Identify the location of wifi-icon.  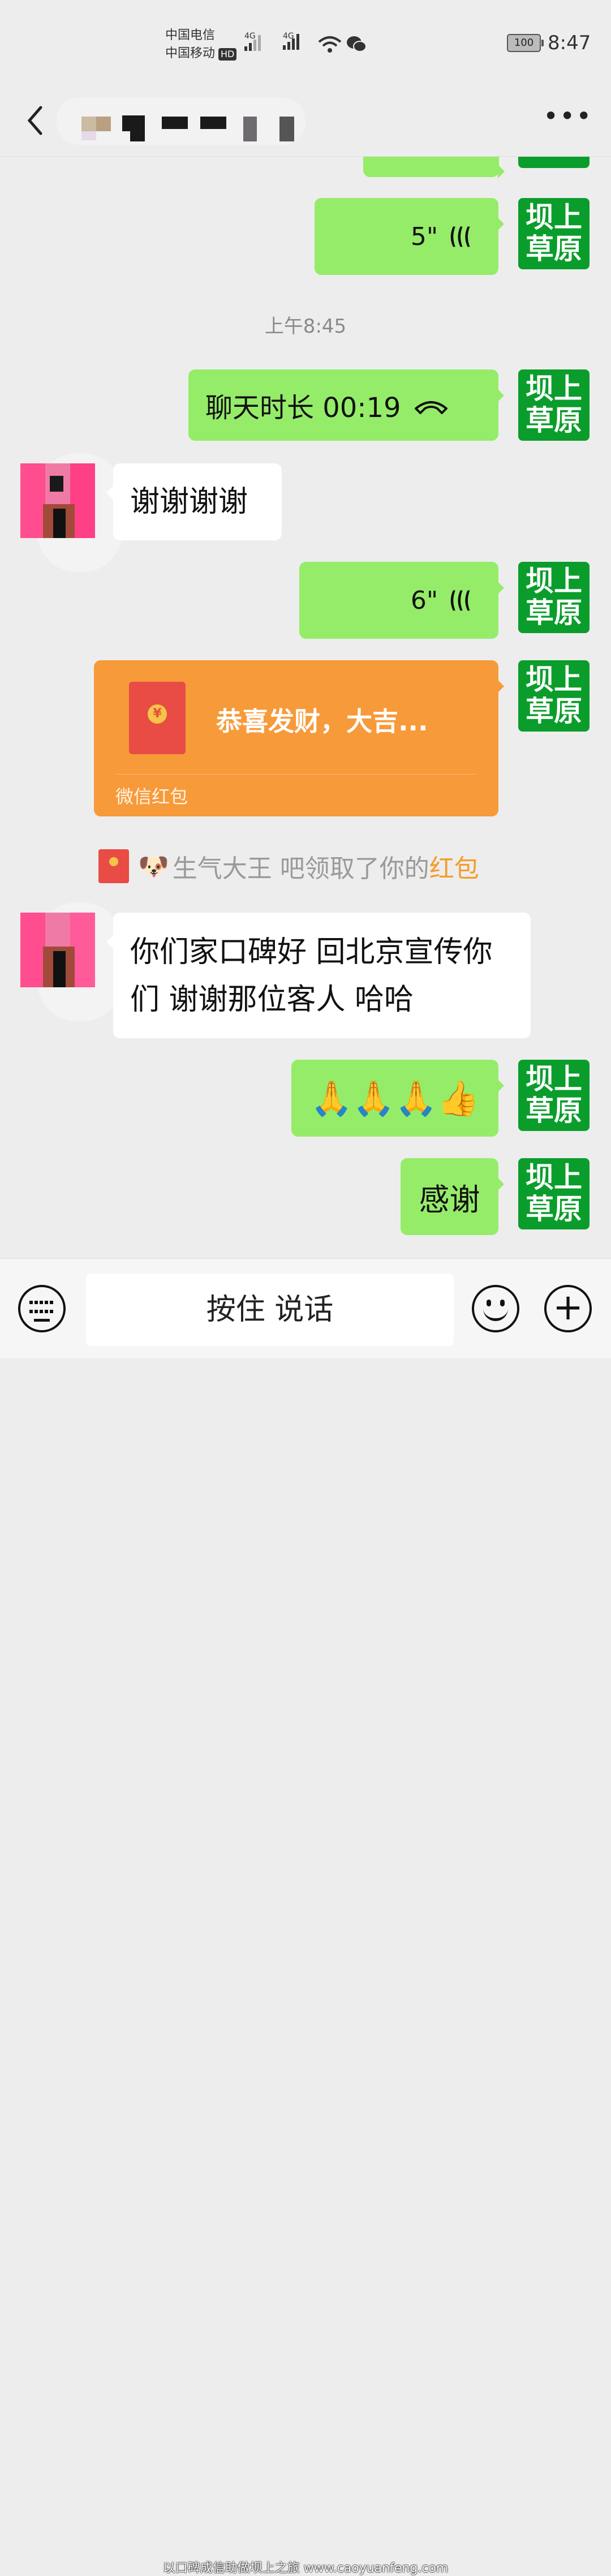
(330, 44).